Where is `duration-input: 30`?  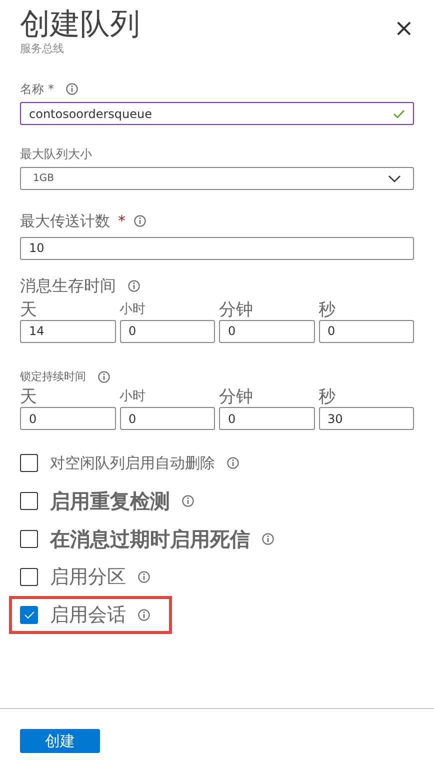
duration-input: 30 is located at coordinates (366, 418).